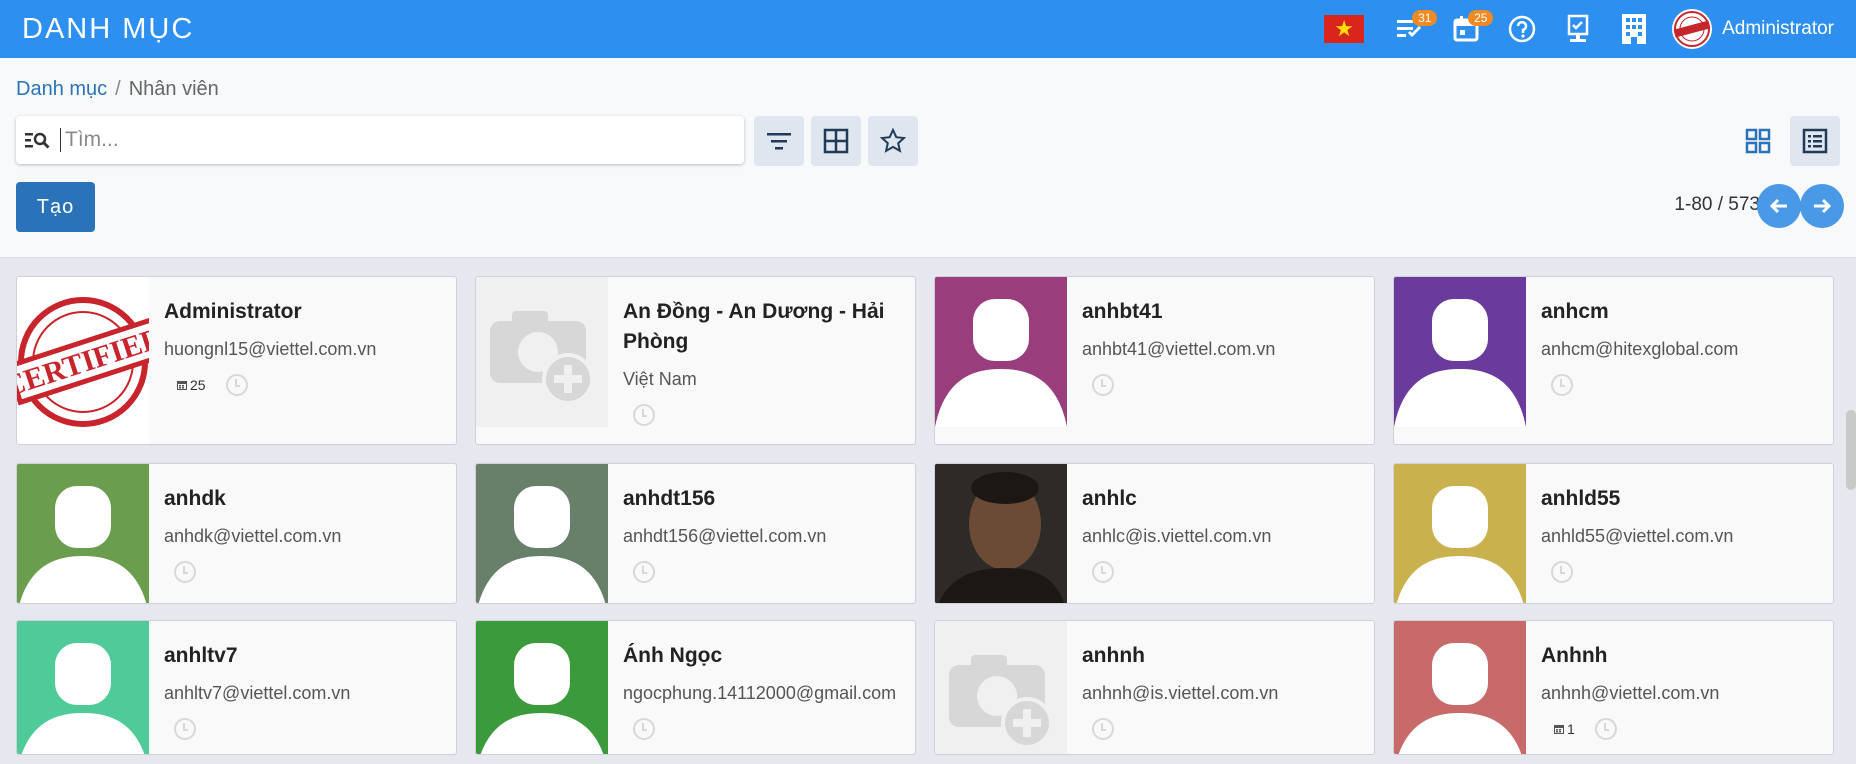 This screenshot has width=1856, height=764. What do you see at coordinates (1470, 29) in the screenshot?
I see `calendar-button: 25` at bounding box center [1470, 29].